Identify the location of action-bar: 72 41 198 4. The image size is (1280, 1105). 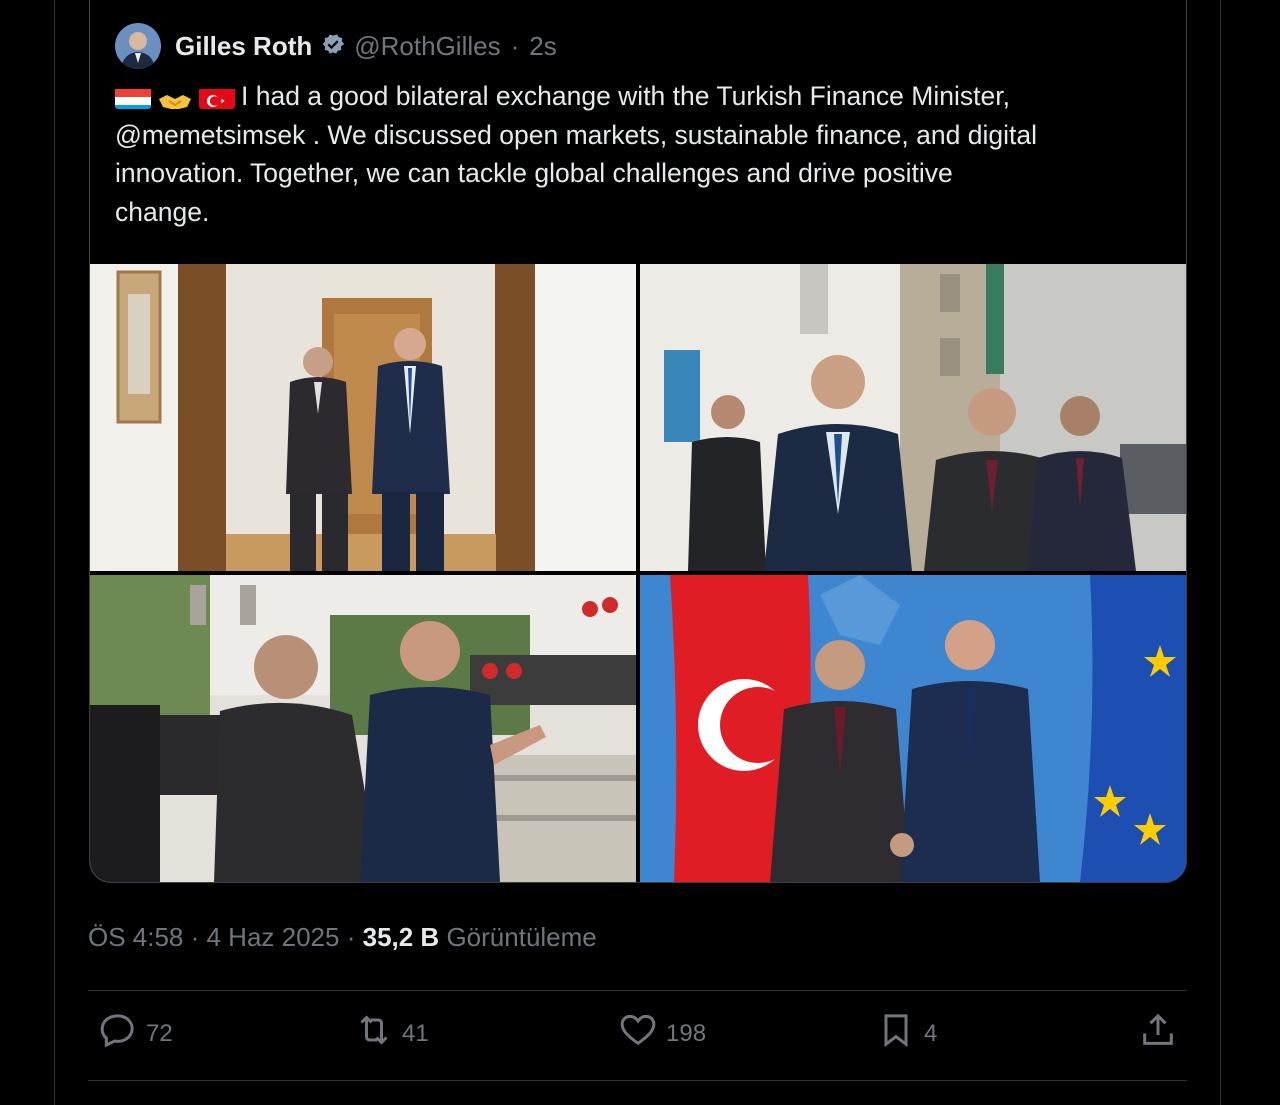
(637, 1037).